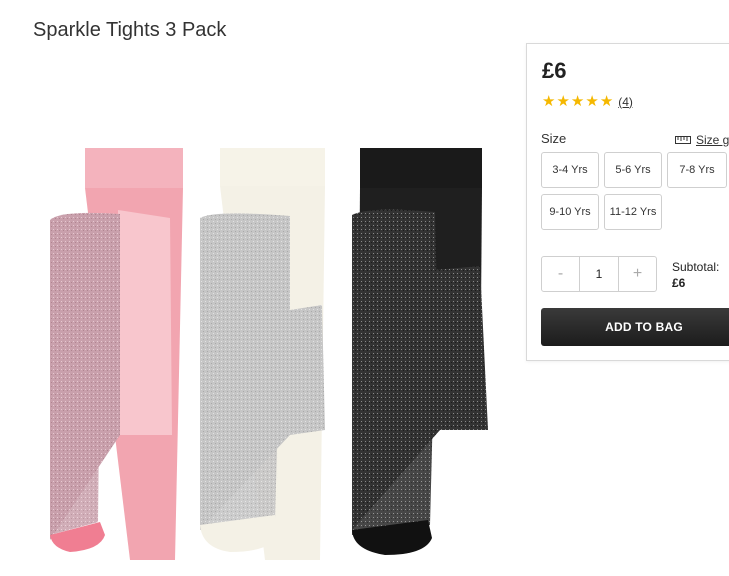 The height and width of the screenshot is (576, 729). What do you see at coordinates (695, 275) in the screenshot?
I see `subtotal: Subtotal: £6` at bounding box center [695, 275].